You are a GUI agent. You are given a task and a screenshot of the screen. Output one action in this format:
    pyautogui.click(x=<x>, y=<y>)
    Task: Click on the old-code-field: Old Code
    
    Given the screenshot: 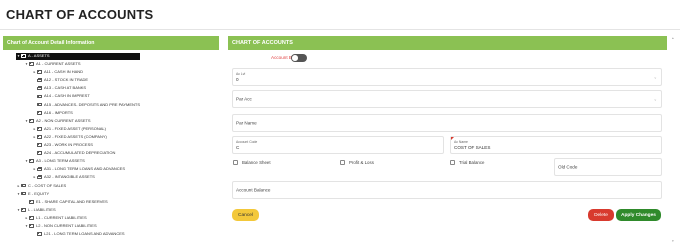 What is the action you would take?
    pyautogui.click(x=608, y=167)
    